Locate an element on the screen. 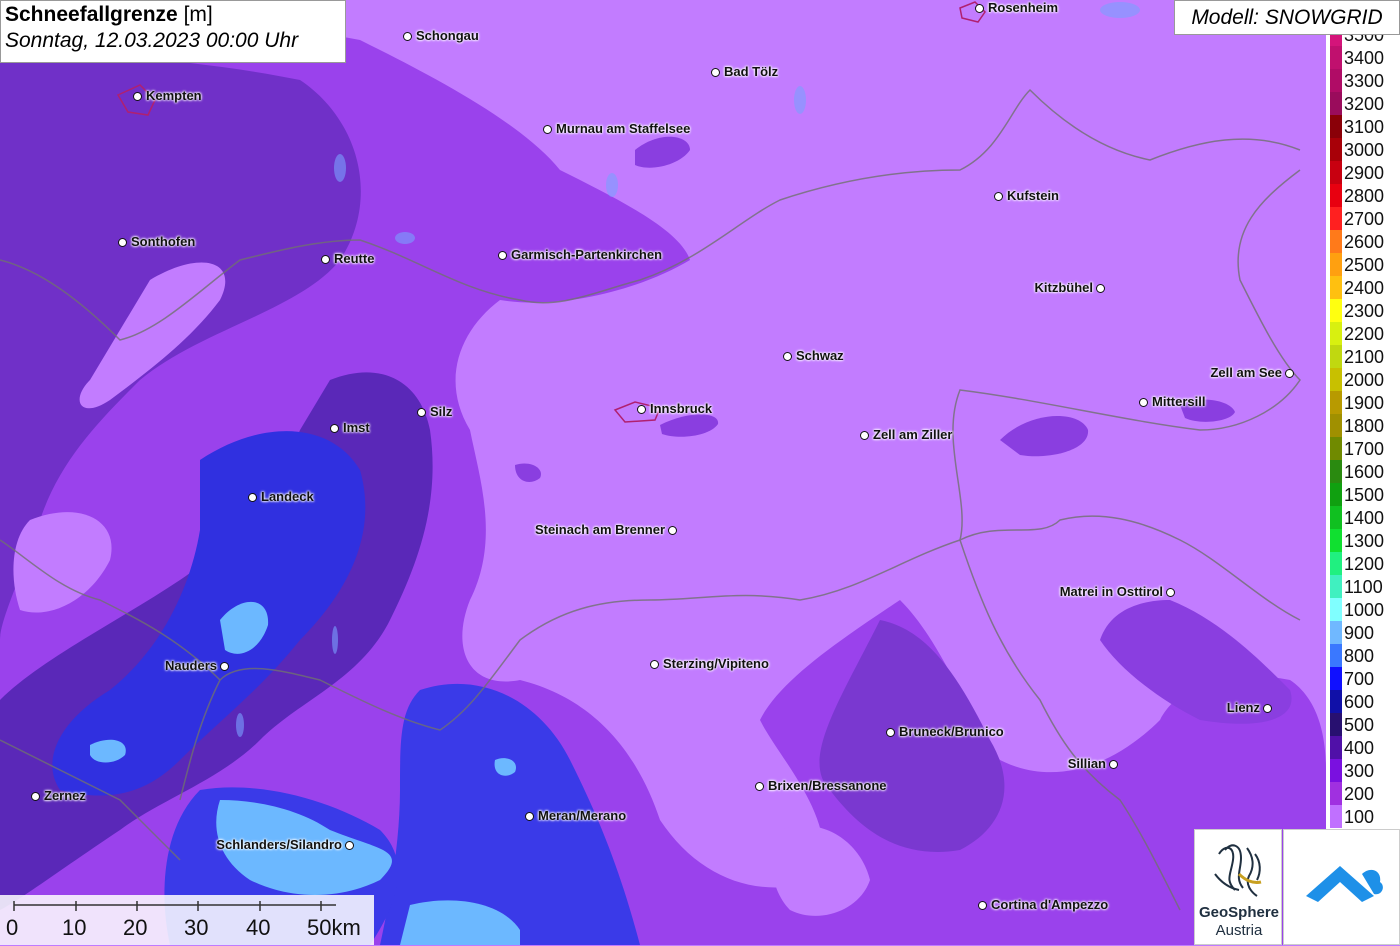 The image size is (1400, 946). city-label: Garmisch-Partenkirchen is located at coordinates (587, 254).